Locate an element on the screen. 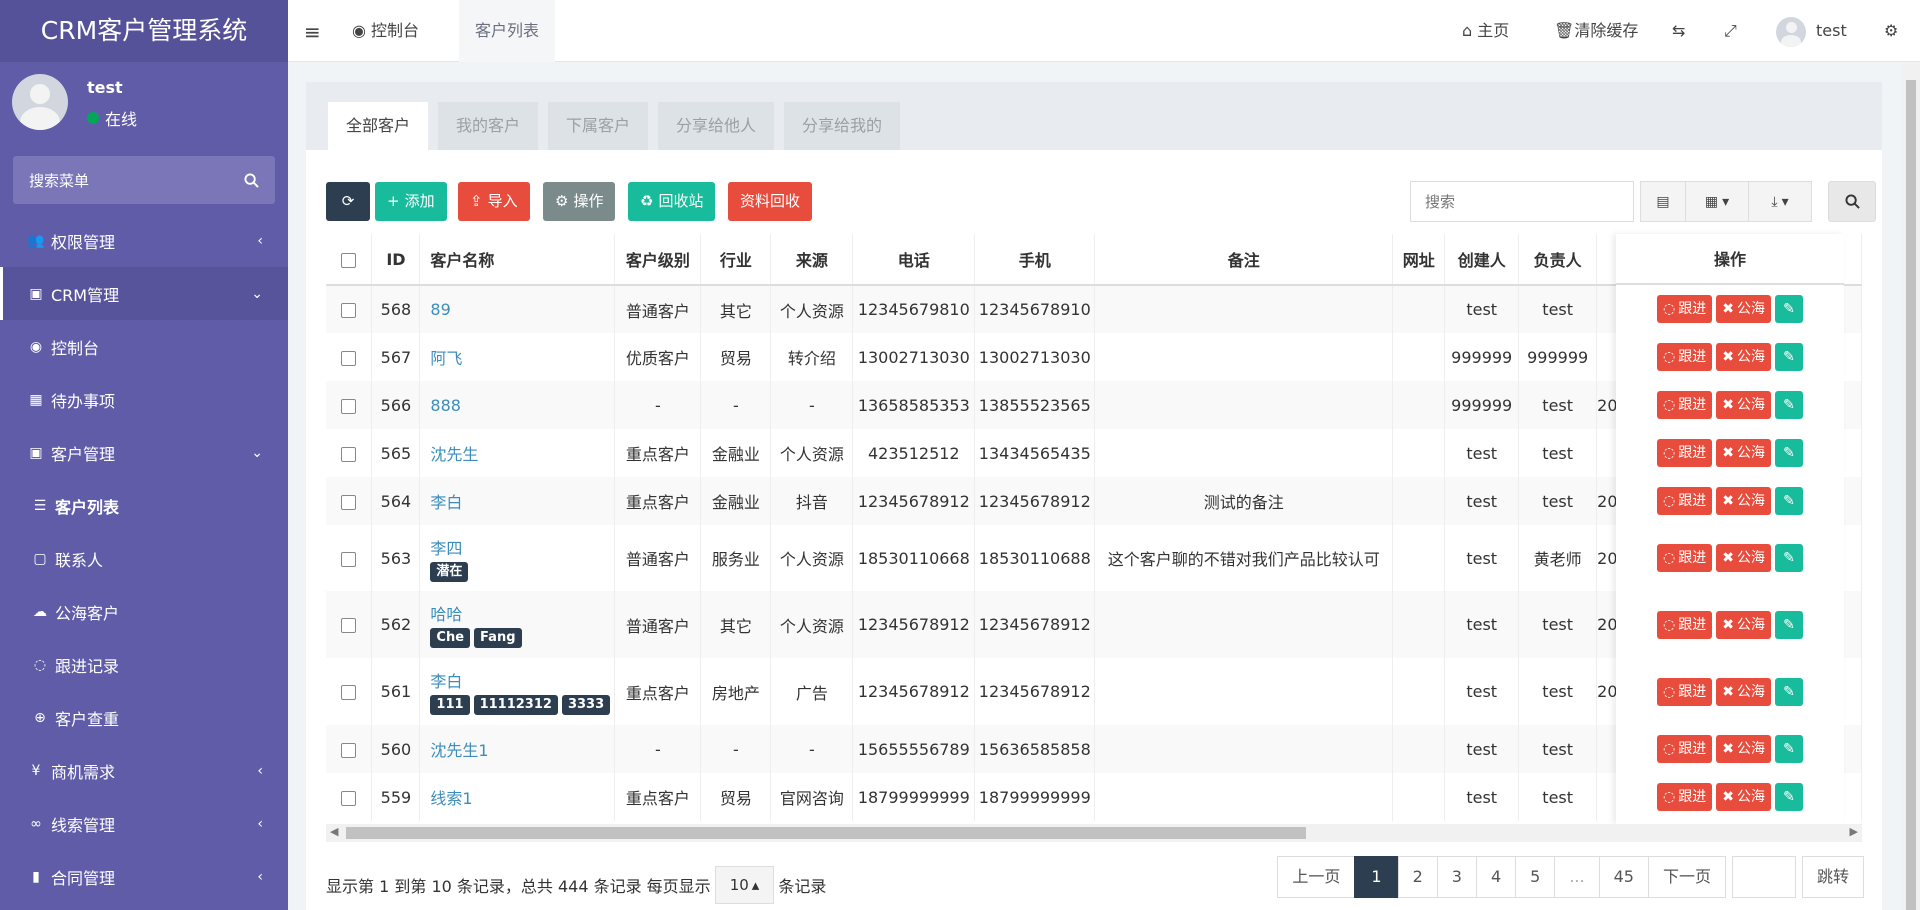  customer-name-cell: 888 is located at coordinates (517, 405).